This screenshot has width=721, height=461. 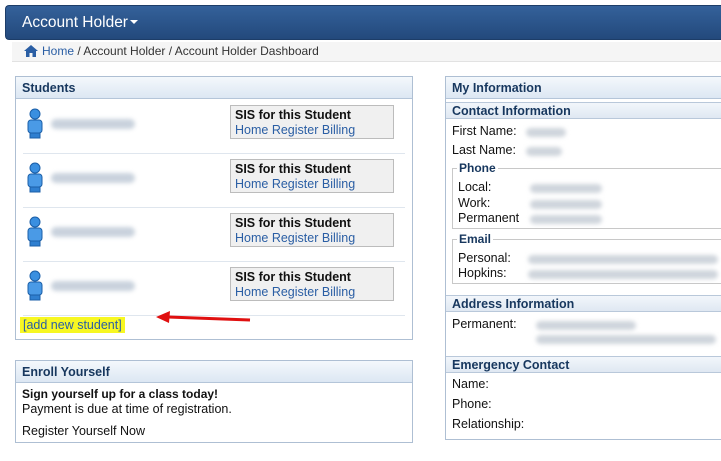 I want to click on add-new-student-link: [add new student], so click(x=72, y=325).